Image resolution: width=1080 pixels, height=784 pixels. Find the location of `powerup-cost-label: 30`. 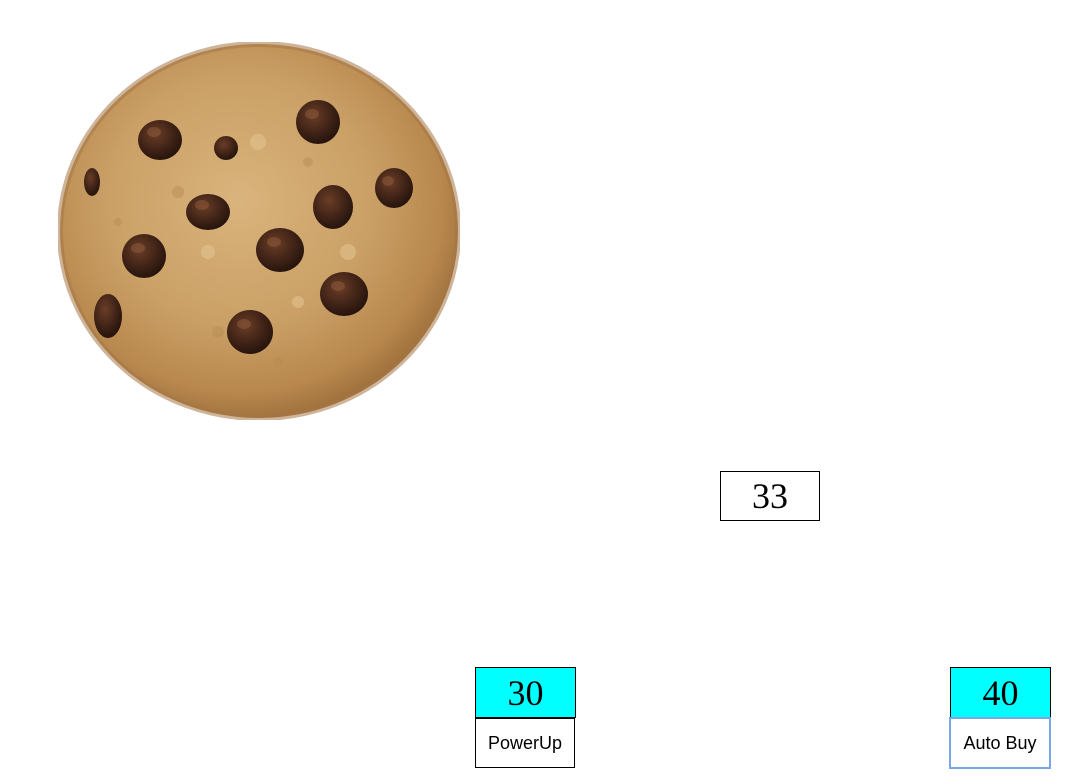

powerup-cost-label: 30 is located at coordinates (525, 692).